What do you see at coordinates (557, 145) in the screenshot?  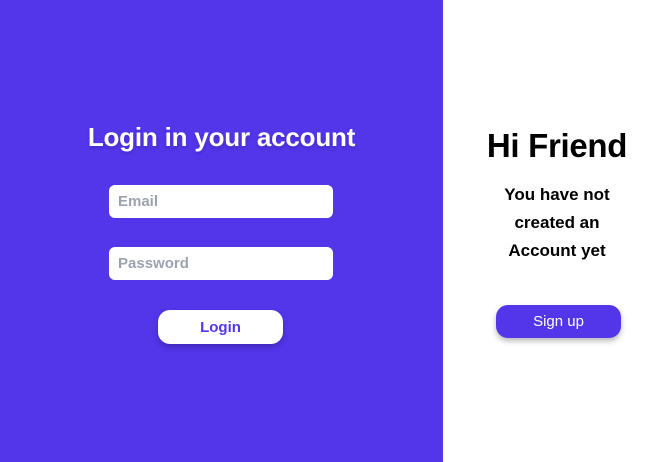 I see `greeting-title: Hi Friend` at bounding box center [557, 145].